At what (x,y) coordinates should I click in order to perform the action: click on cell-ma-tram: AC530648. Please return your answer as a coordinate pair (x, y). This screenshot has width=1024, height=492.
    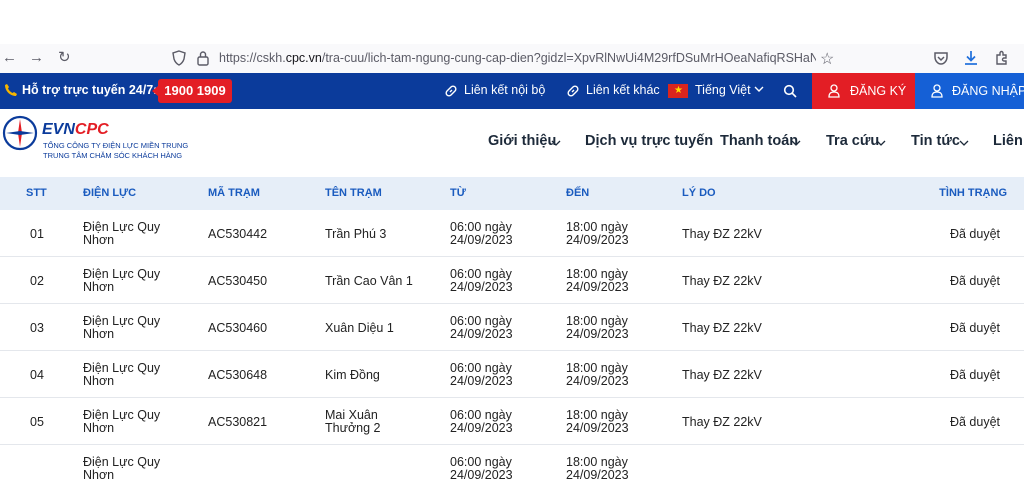
    Looking at the image, I should click on (238, 375).